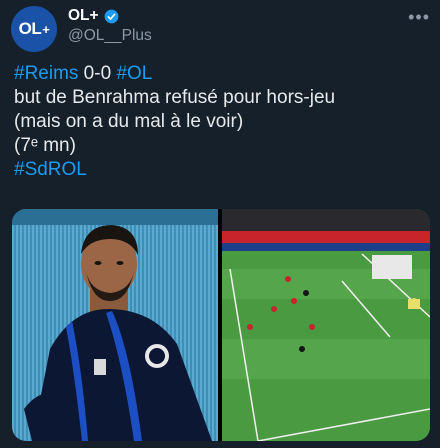 This screenshot has width=440, height=448. I want to click on avatar: OL +, so click(34, 29).